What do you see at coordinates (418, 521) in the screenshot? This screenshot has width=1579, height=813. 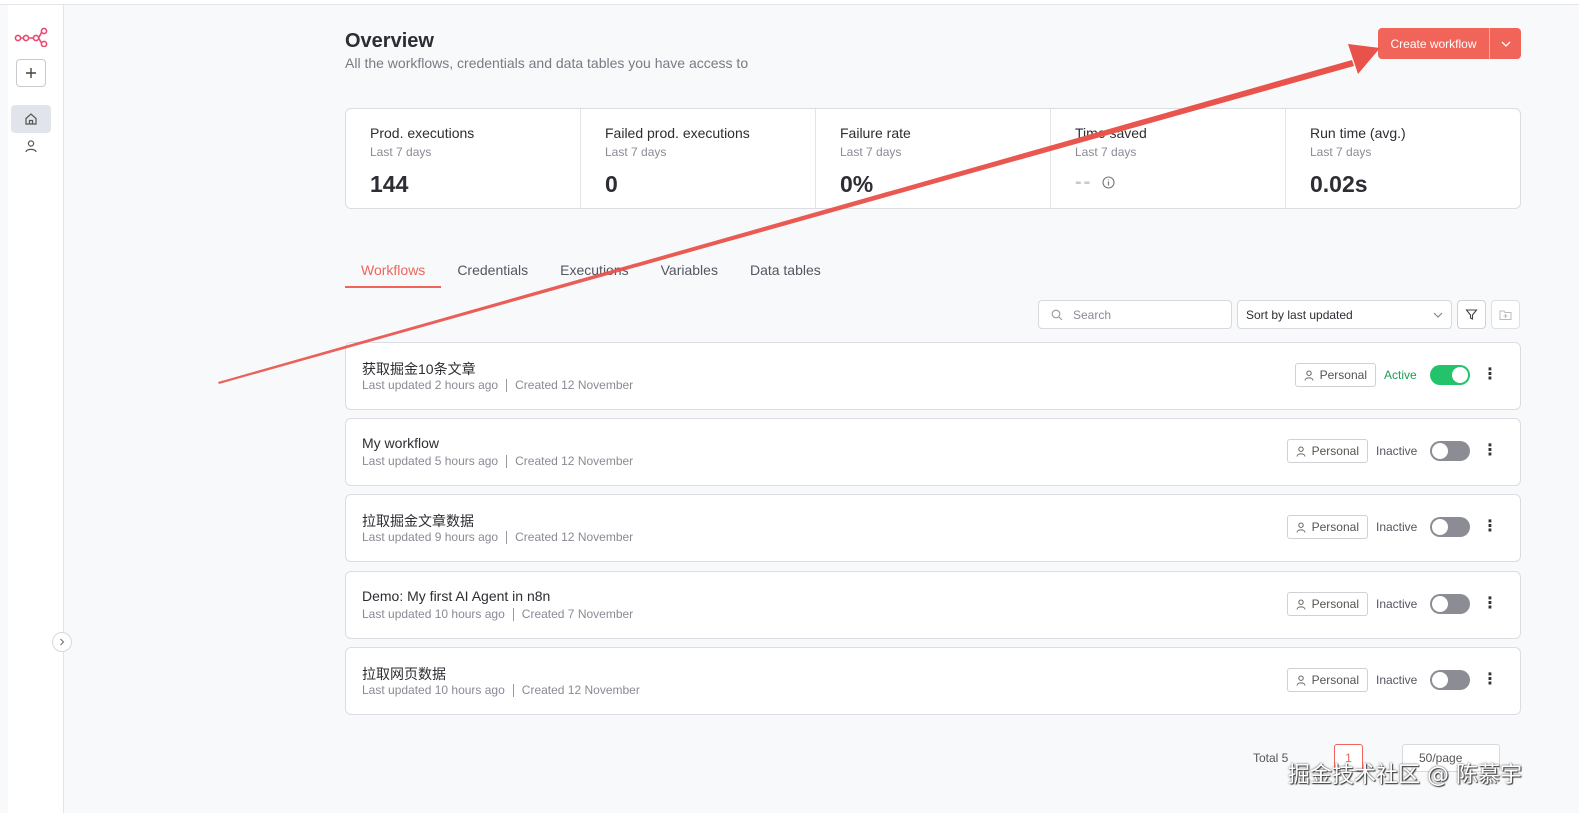 I see `workflow-name: 拉取掘金文章数据` at bounding box center [418, 521].